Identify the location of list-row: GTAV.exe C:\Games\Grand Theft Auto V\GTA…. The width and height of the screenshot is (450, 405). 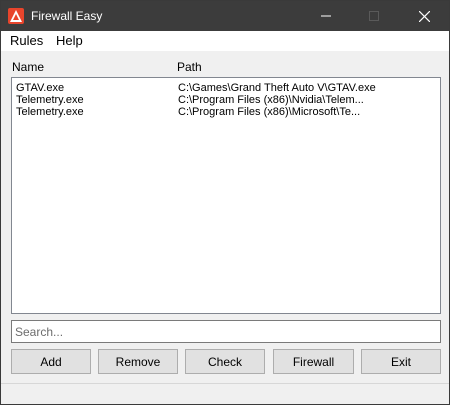
(226, 88).